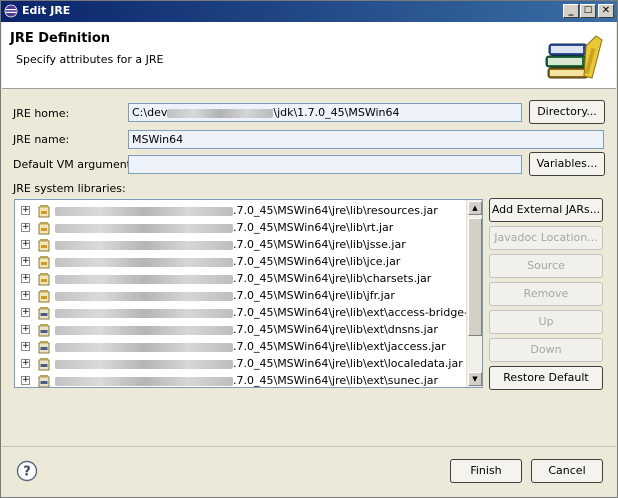 Image resolution: width=618 pixels, height=498 pixels. I want to click on library-row: + .7.0_45\MSWin64\jre\lib\ext\sunec.jar, so click(241, 380).